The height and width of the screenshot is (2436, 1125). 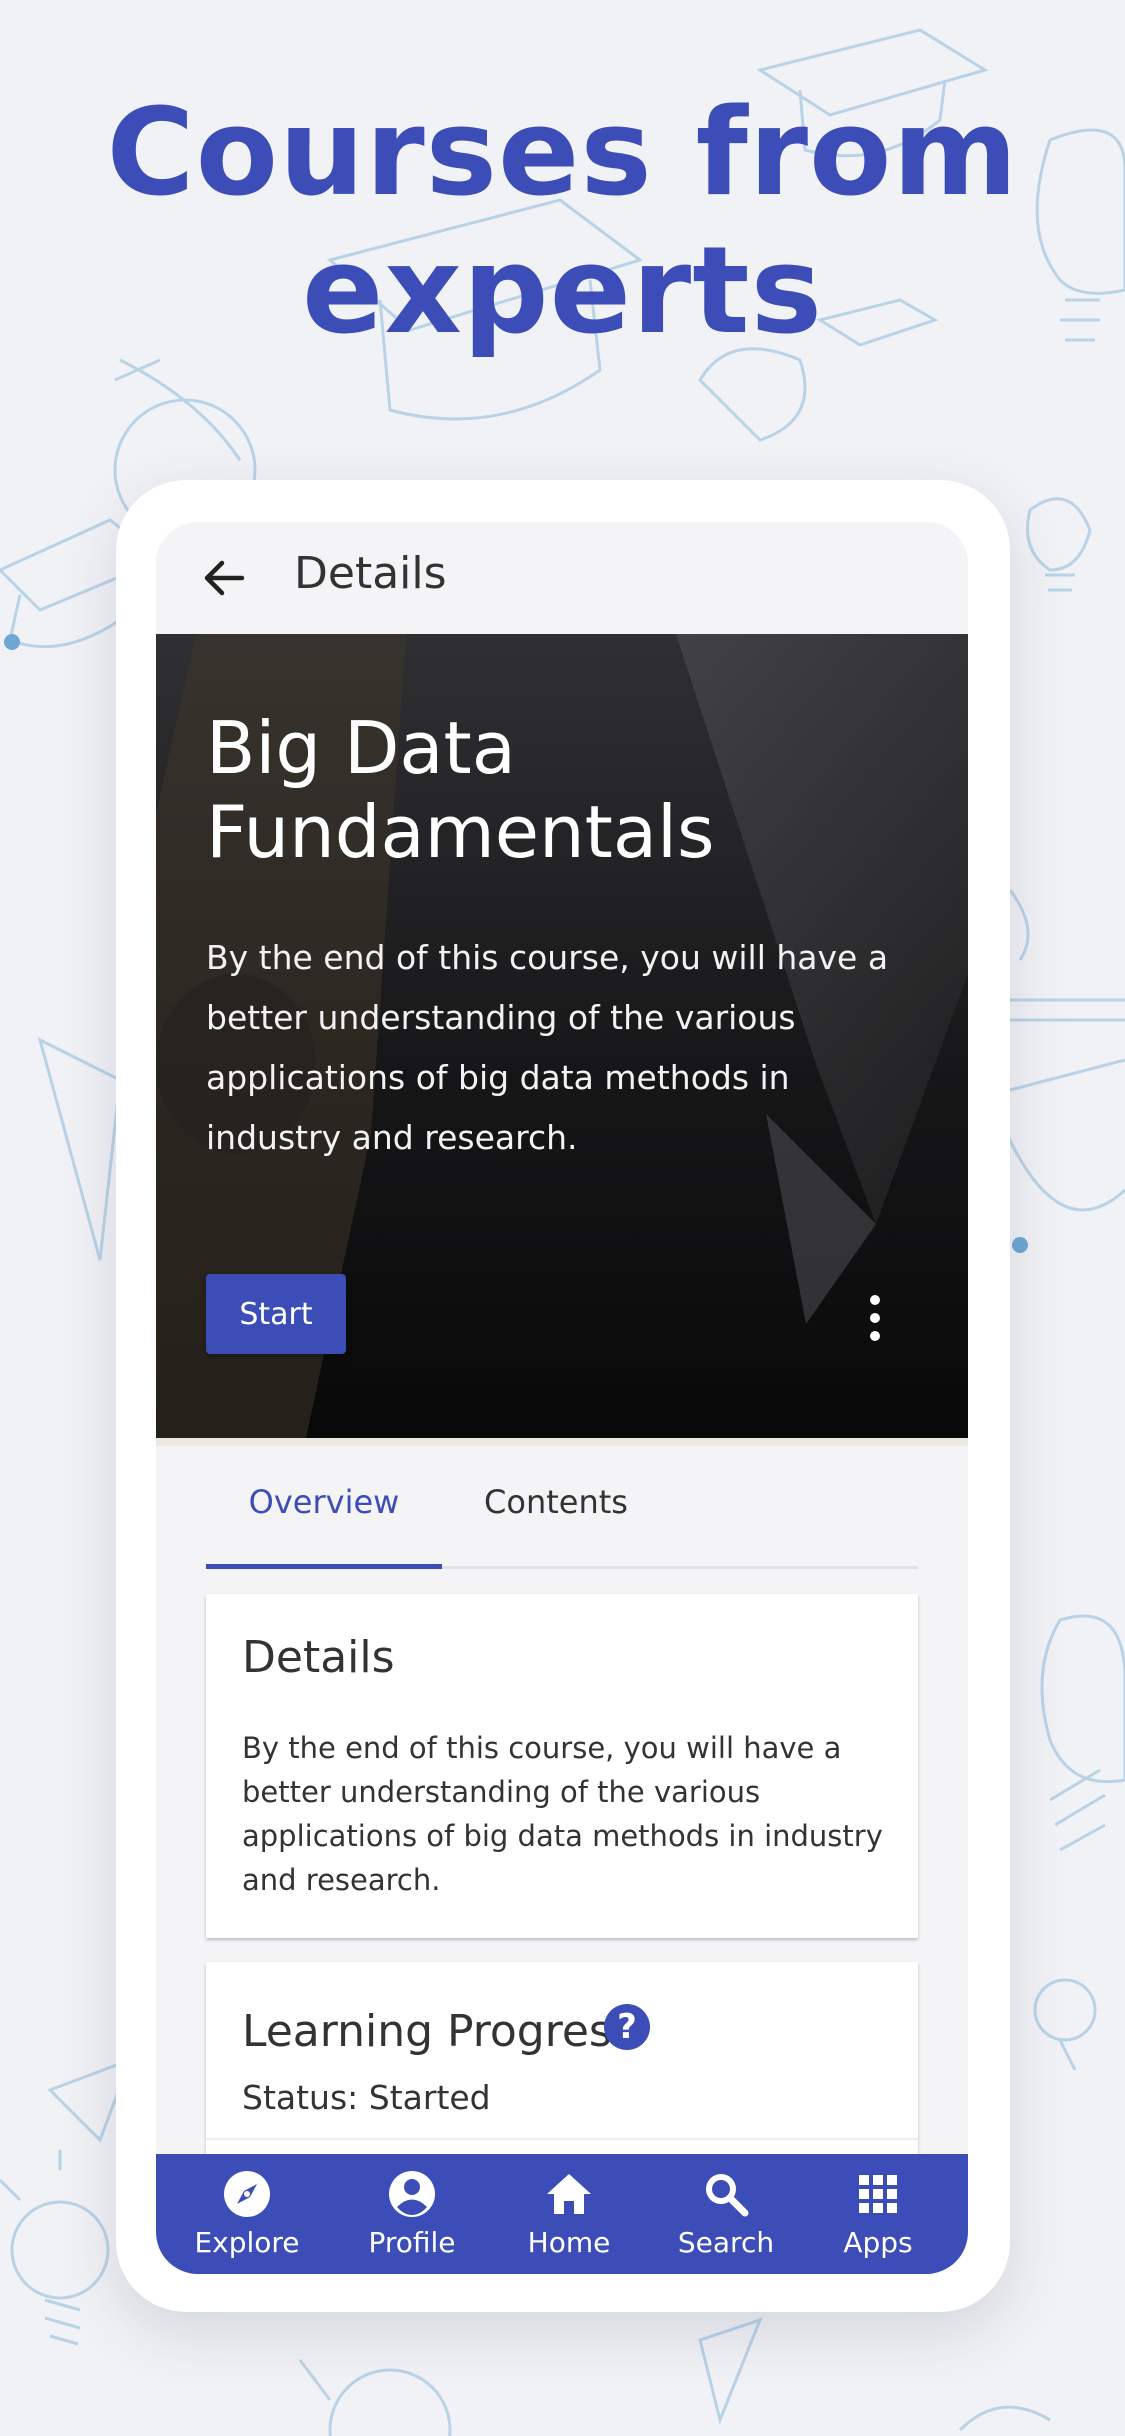 I want to click on promo-headline: Courses from experts, so click(x=562, y=223).